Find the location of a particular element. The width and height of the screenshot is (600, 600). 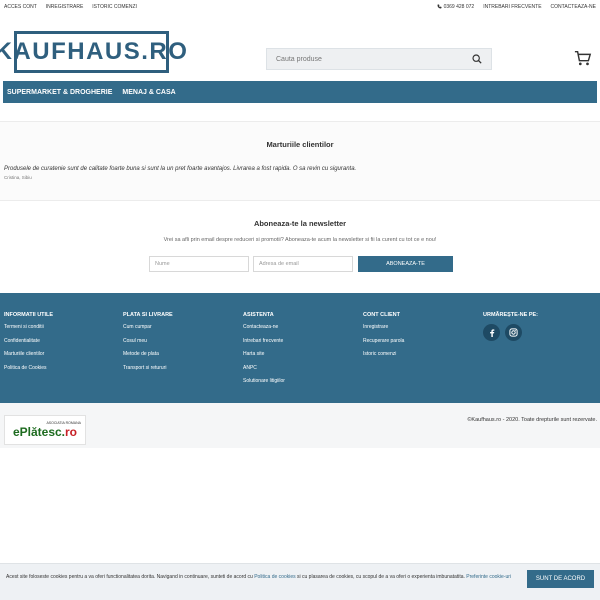

facebook-link is located at coordinates (491, 332).